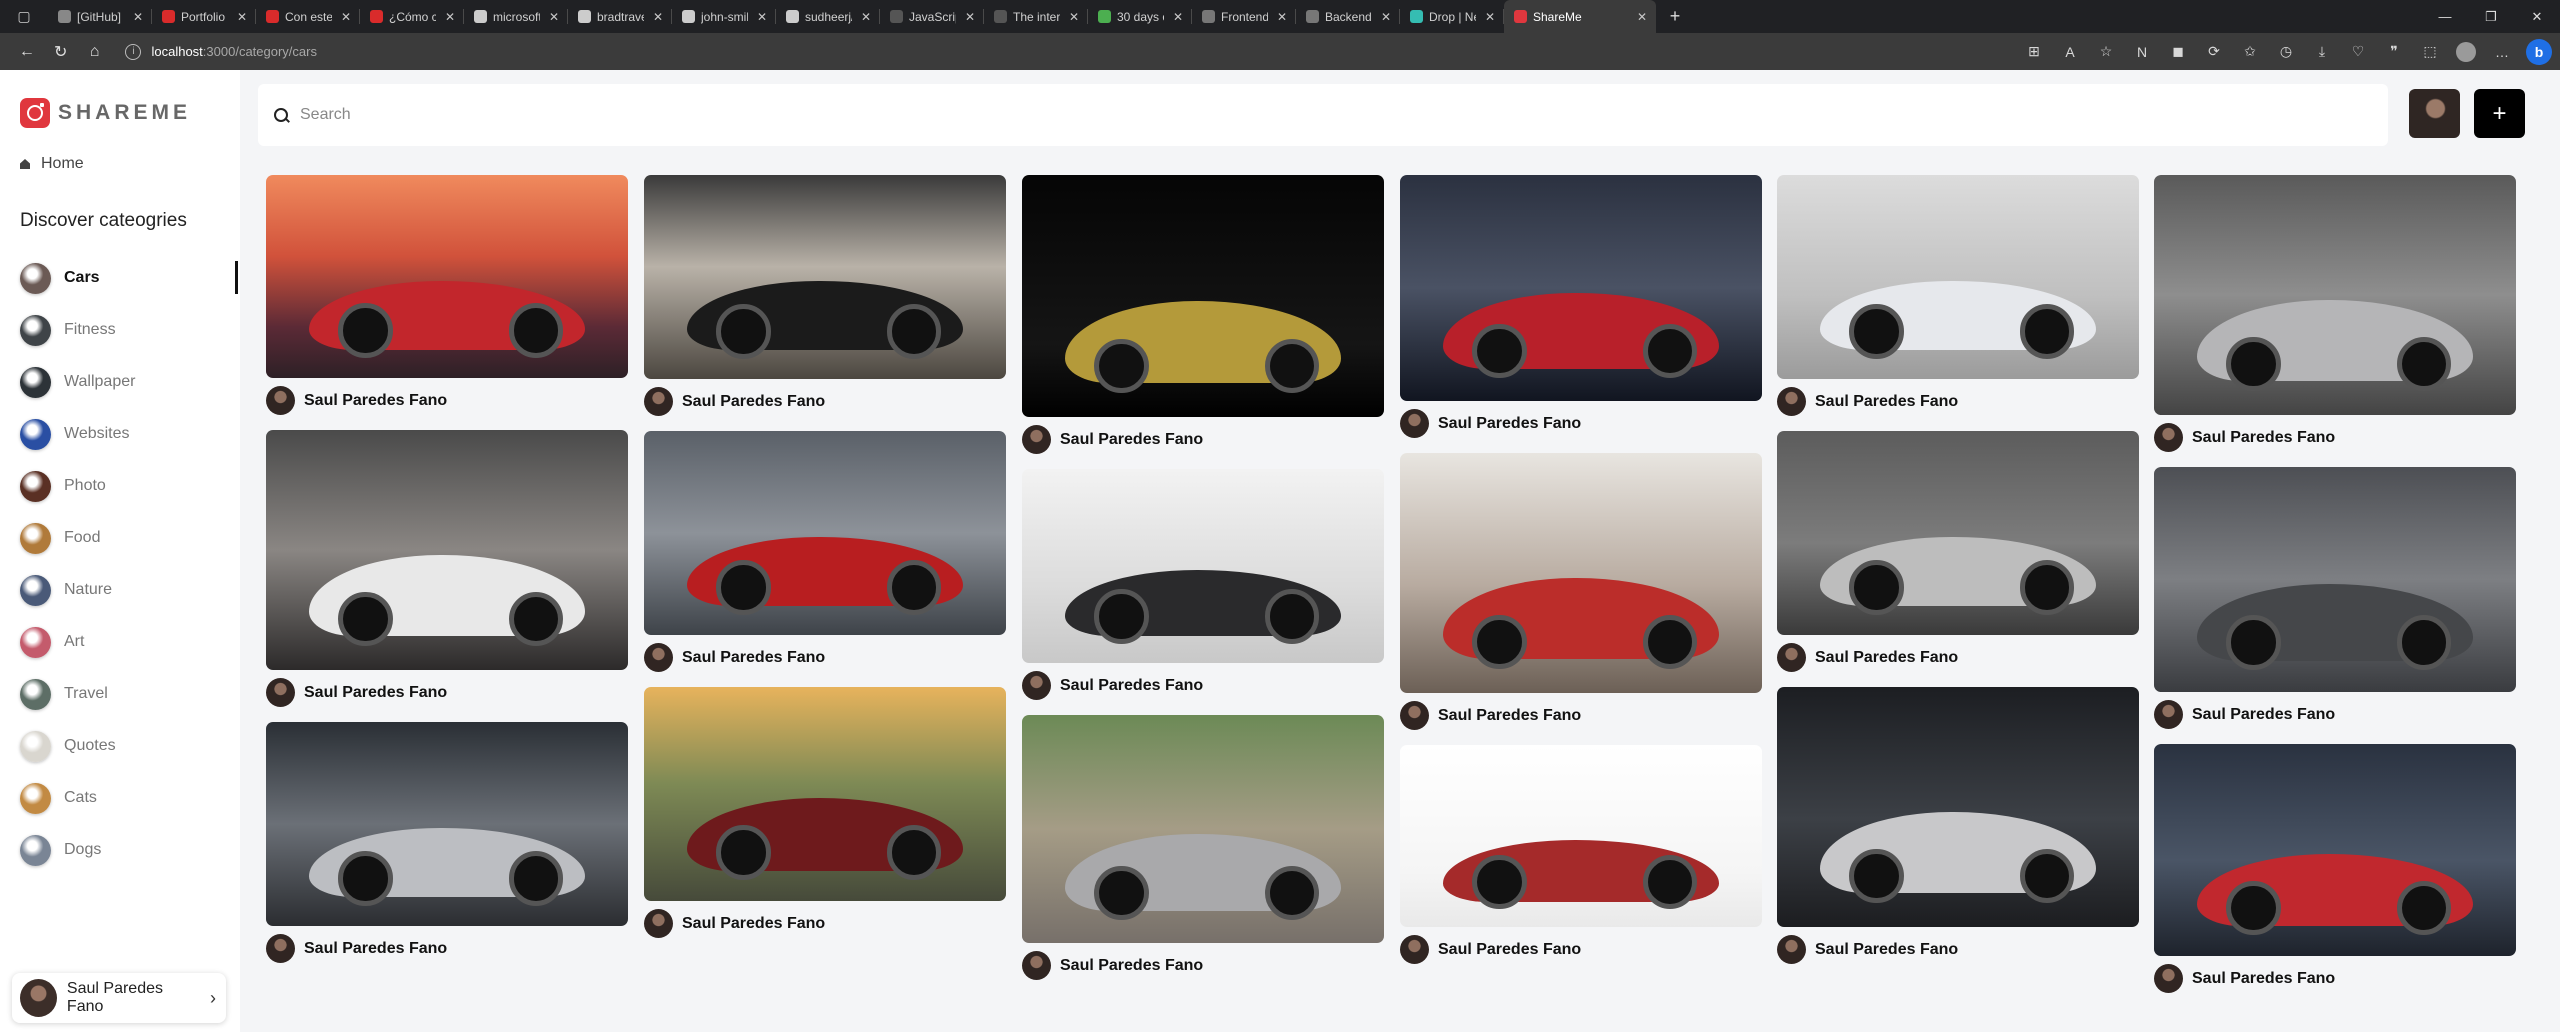 The height and width of the screenshot is (1032, 2560). Describe the element at coordinates (2499, 113) in the screenshot. I see `create-pin-button: +` at that location.